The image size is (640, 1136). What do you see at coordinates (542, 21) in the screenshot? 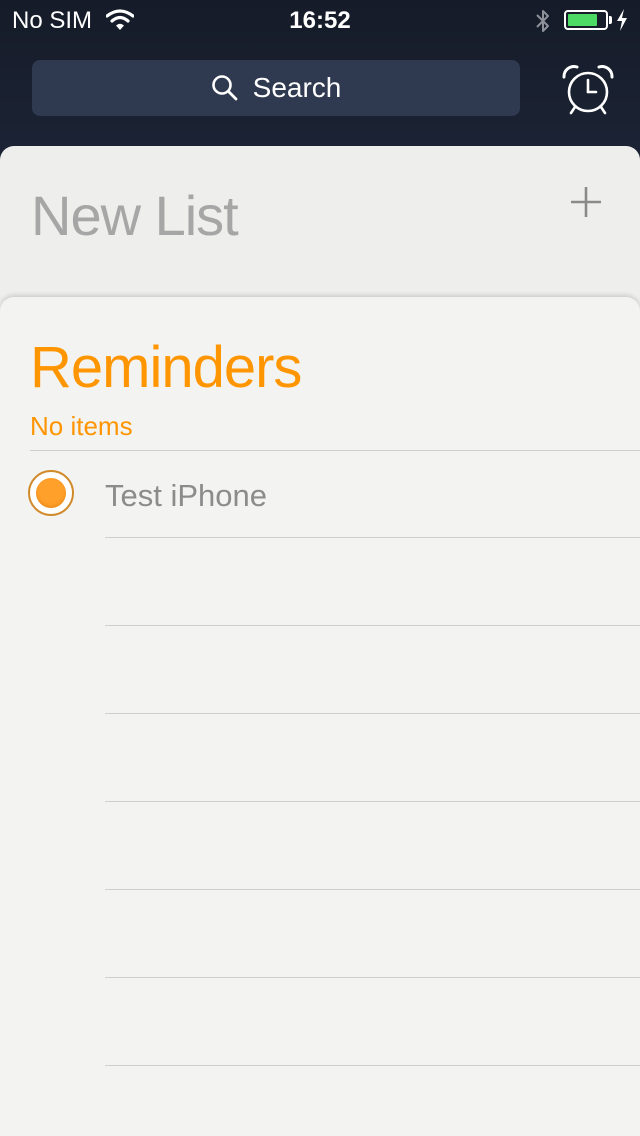
I see `bluetooth-icon` at bounding box center [542, 21].